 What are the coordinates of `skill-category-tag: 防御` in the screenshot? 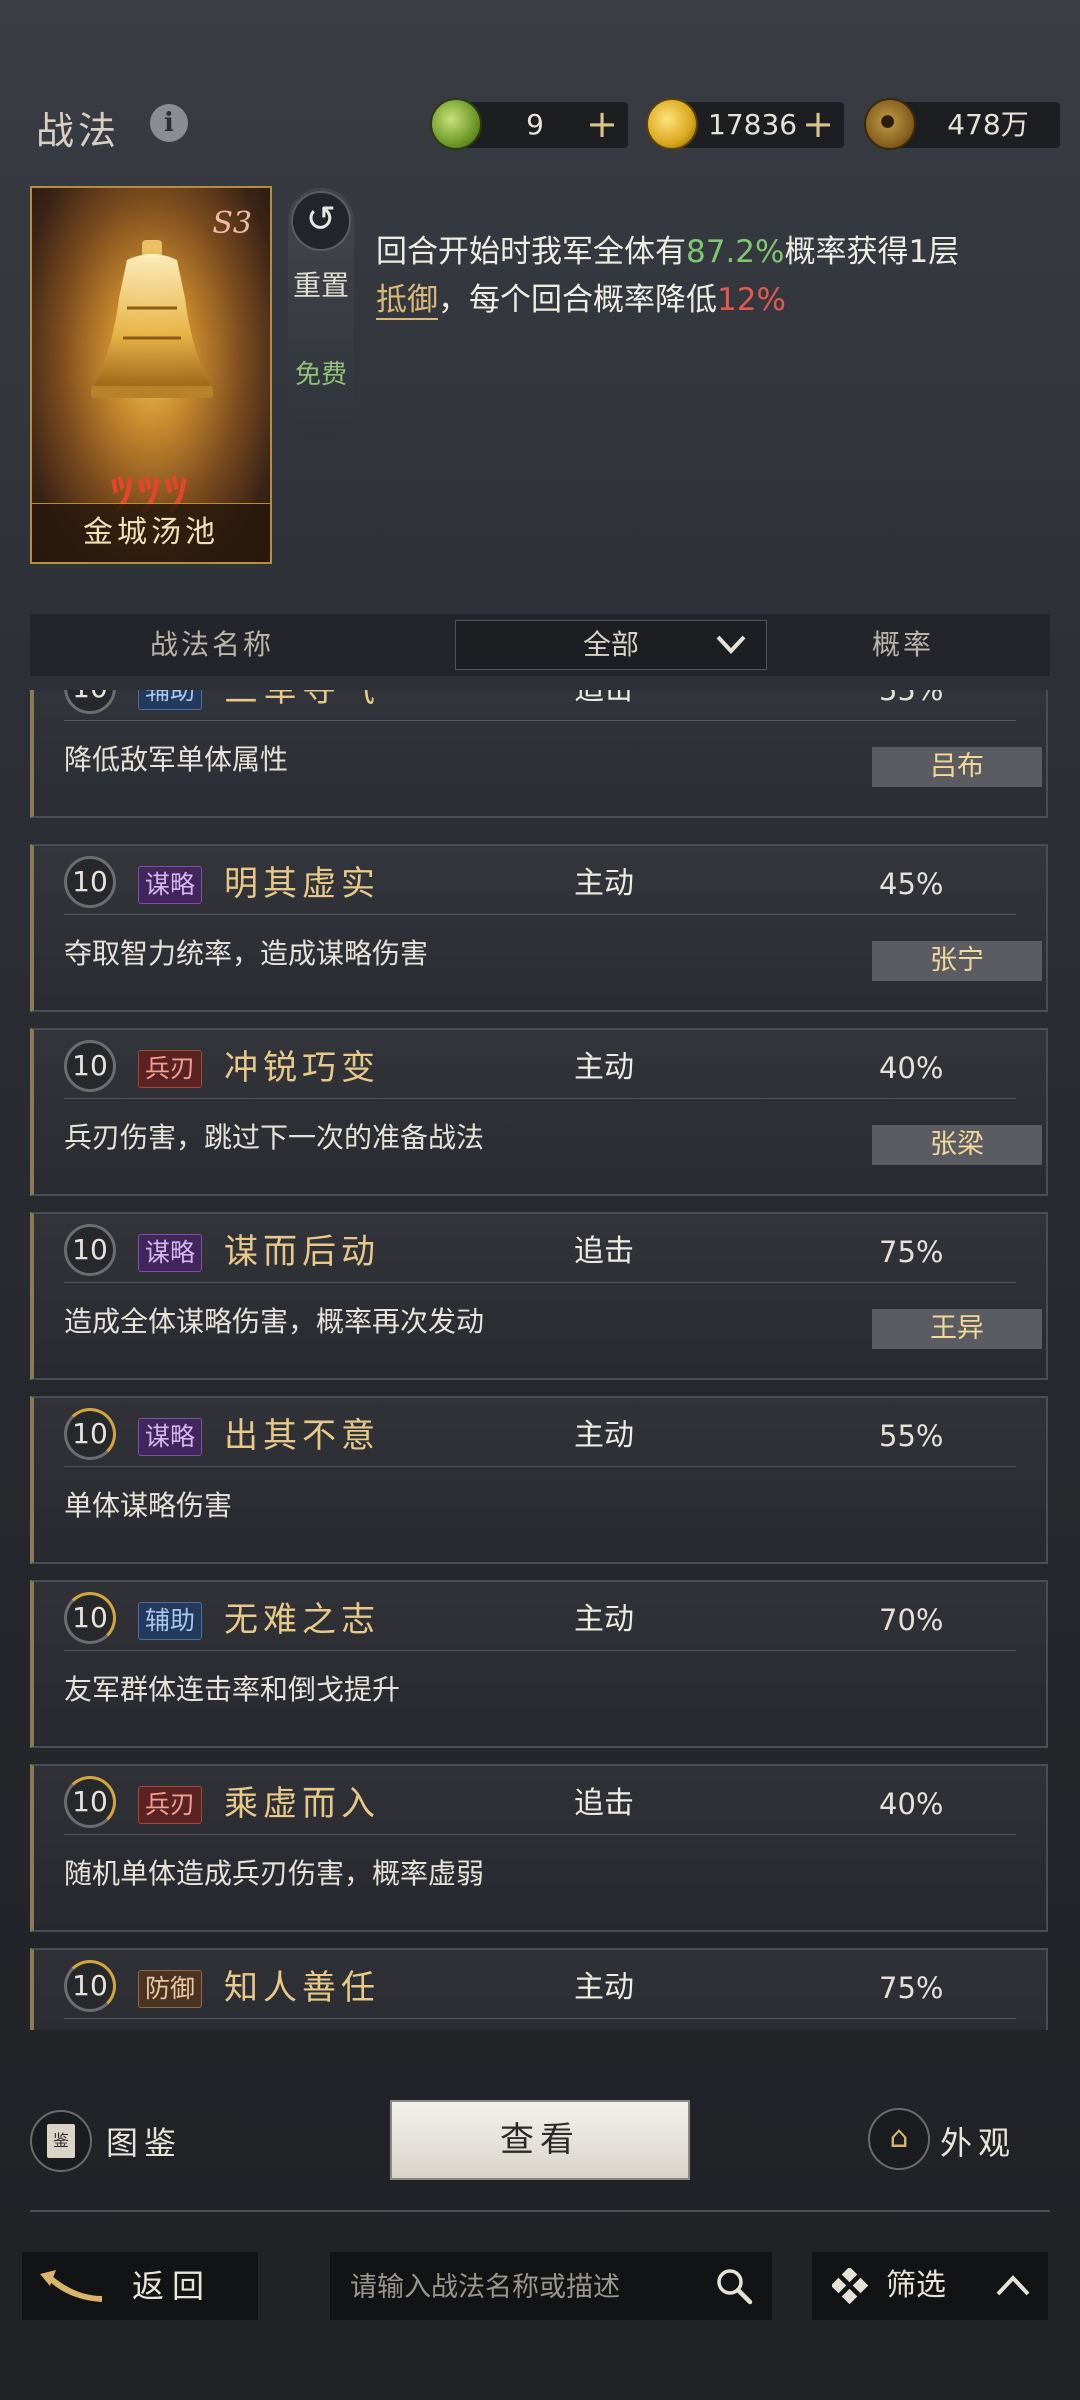 It's located at (170, 1989).